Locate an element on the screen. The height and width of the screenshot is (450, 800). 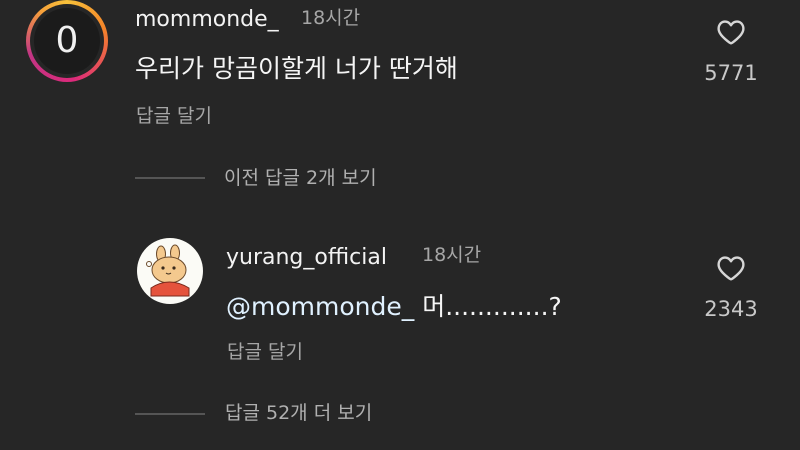
like-count: 5771 is located at coordinates (731, 73).